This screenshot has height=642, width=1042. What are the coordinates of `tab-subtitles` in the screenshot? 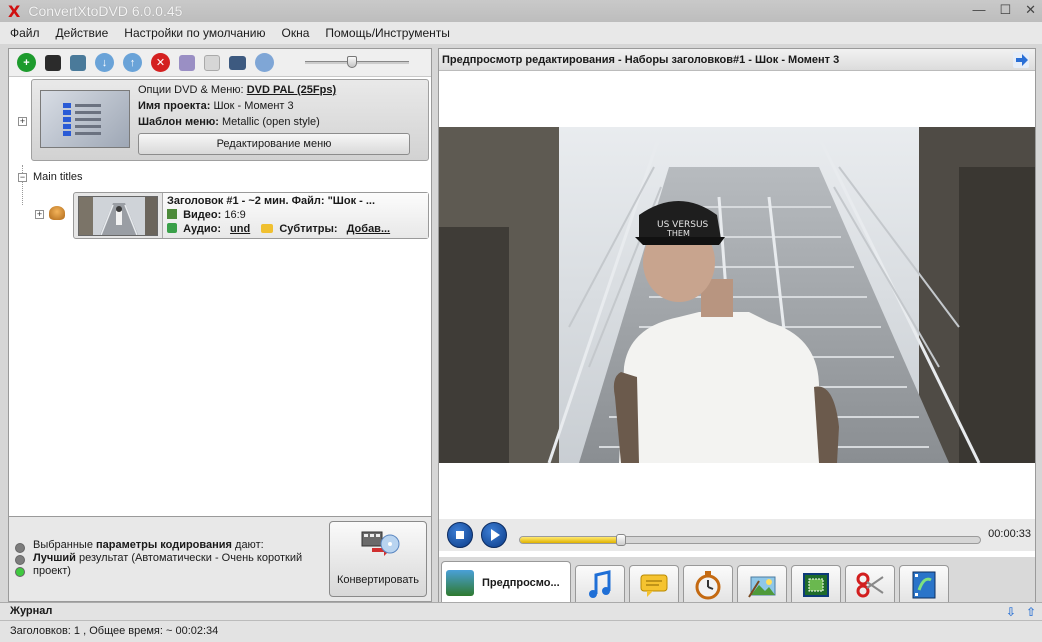 It's located at (654, 584).